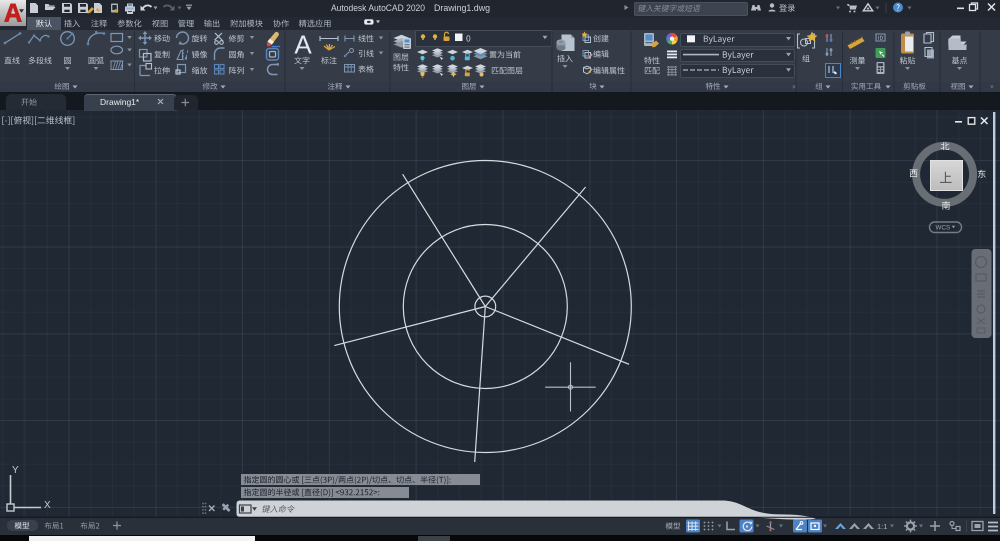 This screenshot has height=541, width=1000. Describe the element at coordinates (882, 526) in the screenshot. I see `svg-text: 1:1` at that location.